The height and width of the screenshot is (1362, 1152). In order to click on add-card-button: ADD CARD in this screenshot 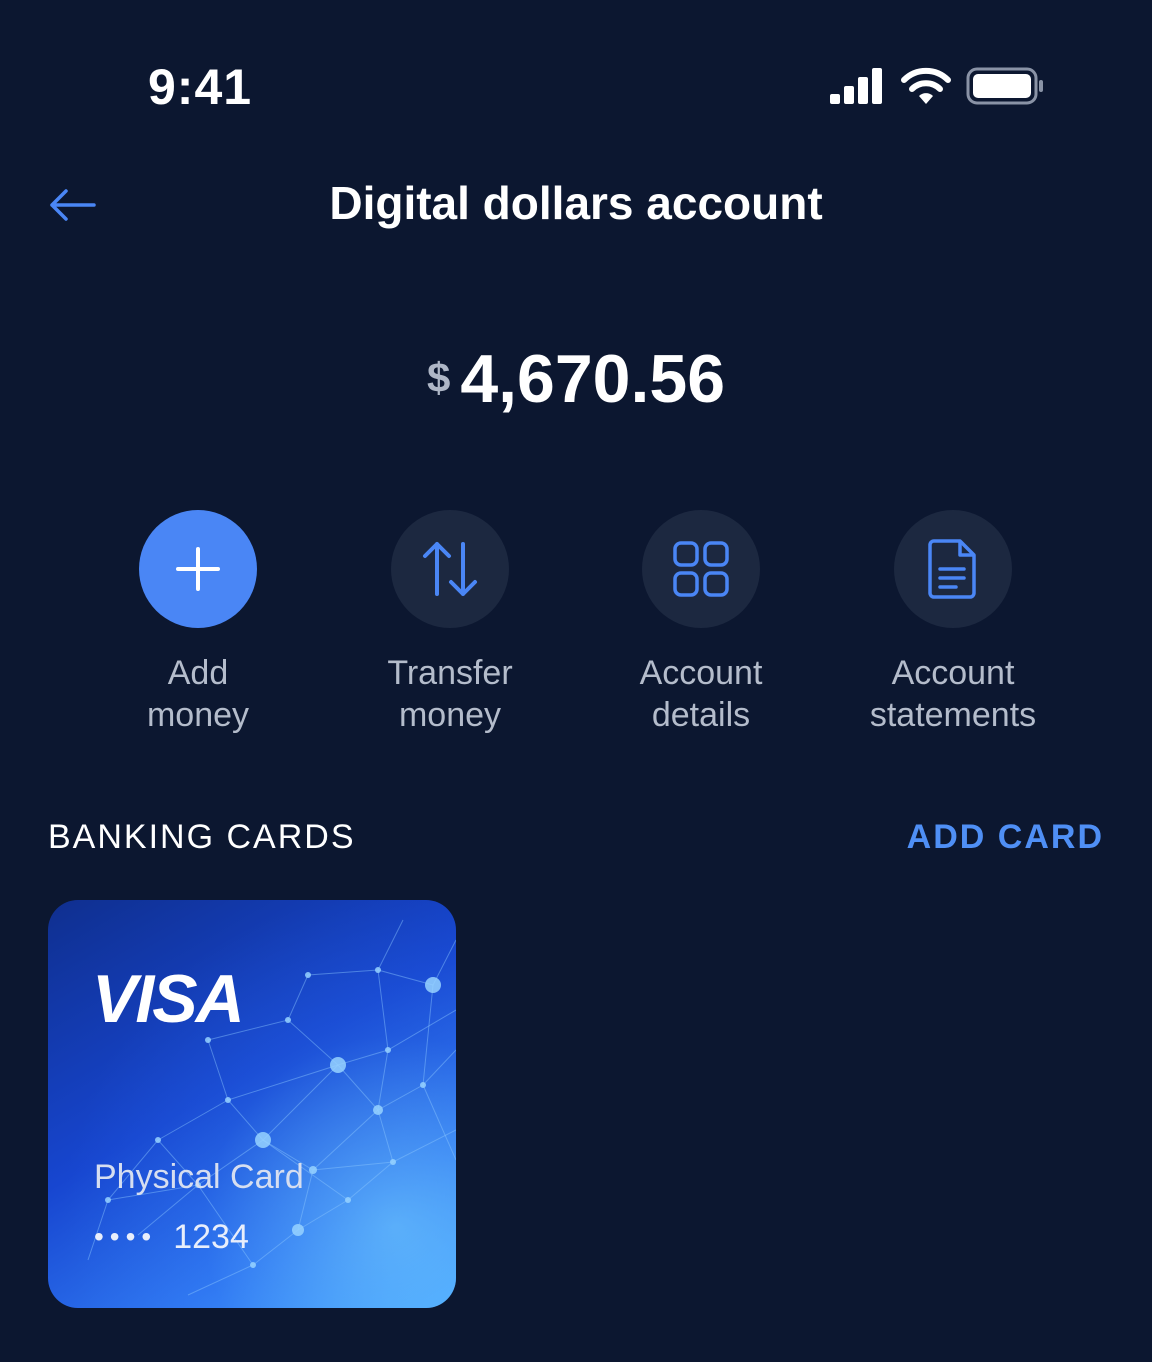, I will do `click(1005, 837)`.